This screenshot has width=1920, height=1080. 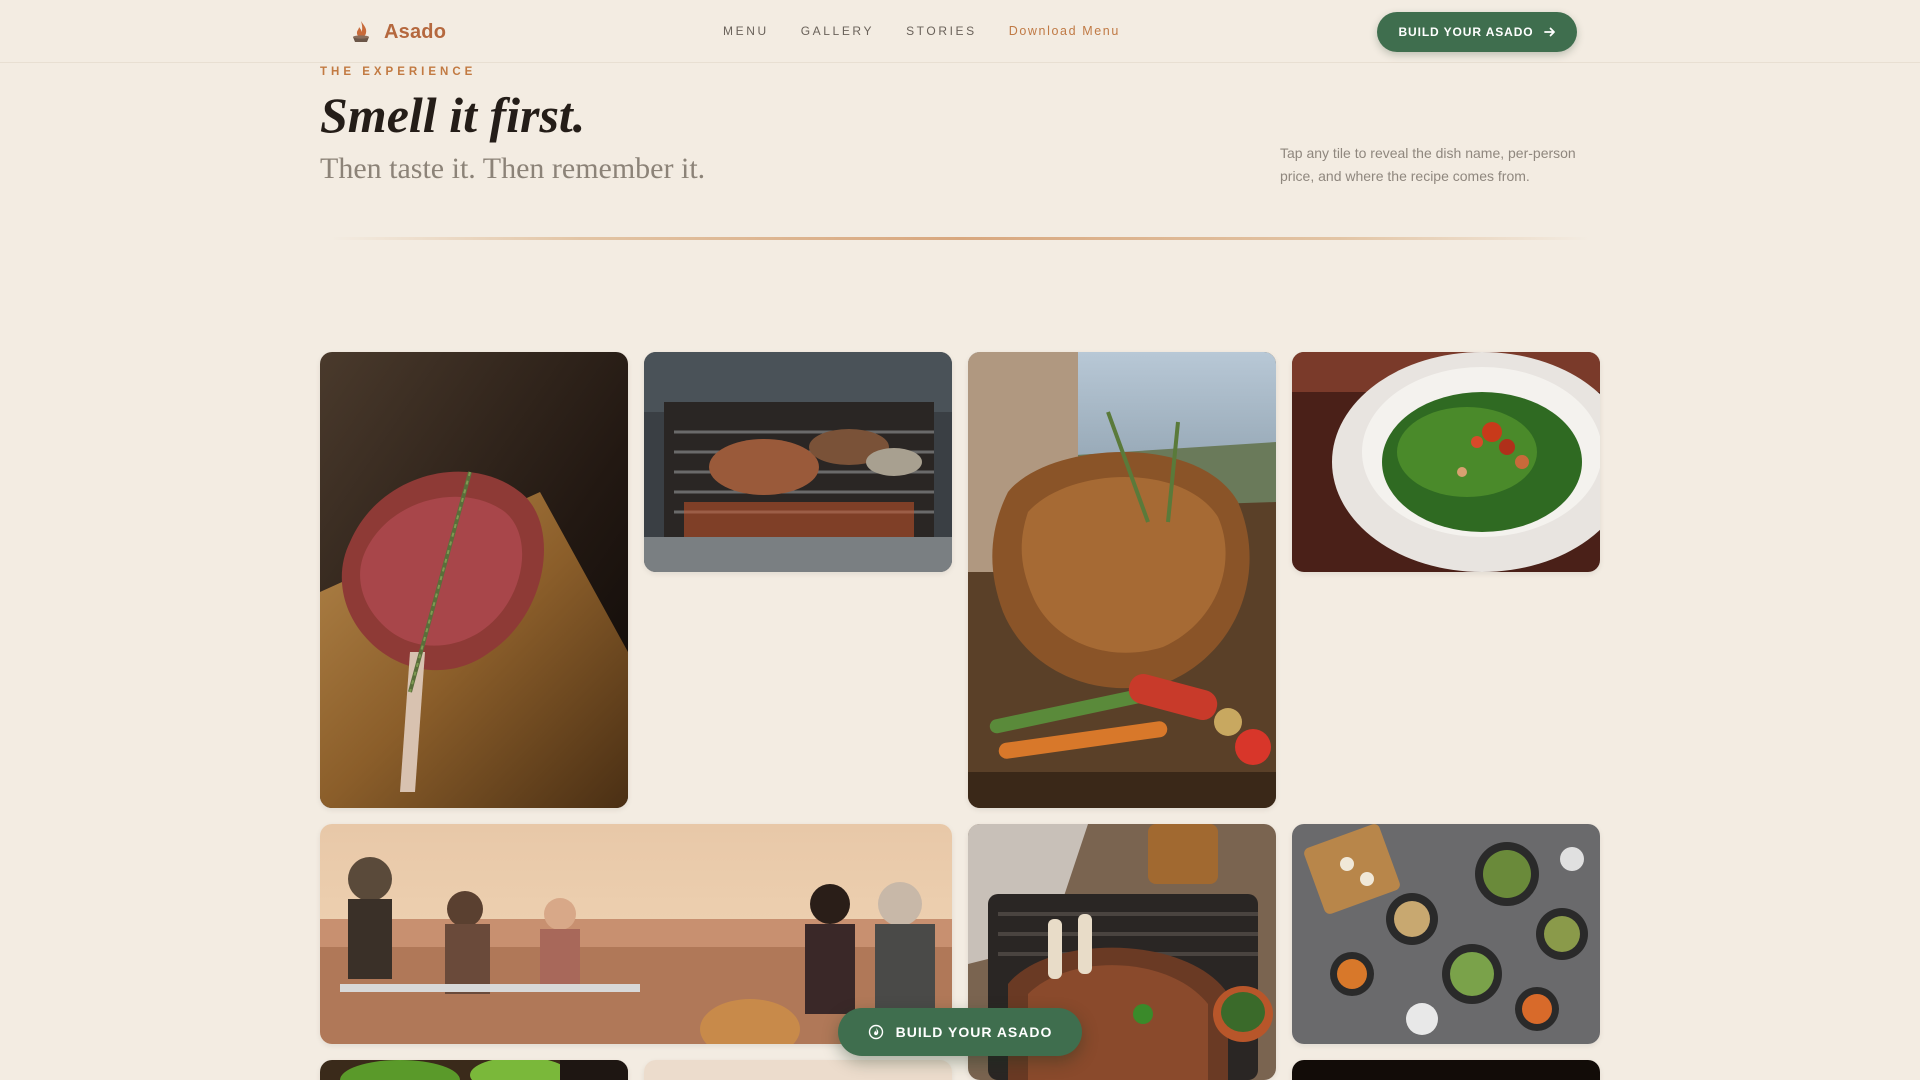 What do you see at coordinates (398, 72) in the screenshot?
I see `section-eyebrow: THE EXPERIENCE` at bounding box center [398, 72].